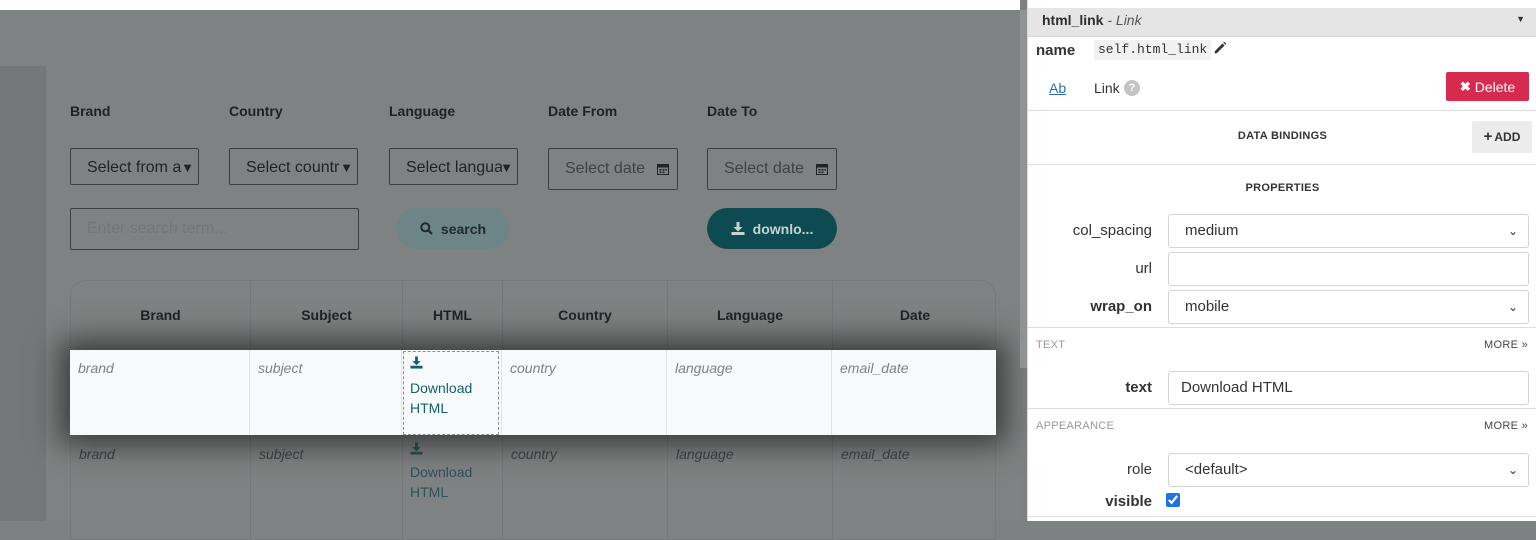 This screenshot has width=1536, height=540. What do you see at coordinates (463, 228) in the screenshot?
I see `search-button-label: search` at bounding box center [463, 228].